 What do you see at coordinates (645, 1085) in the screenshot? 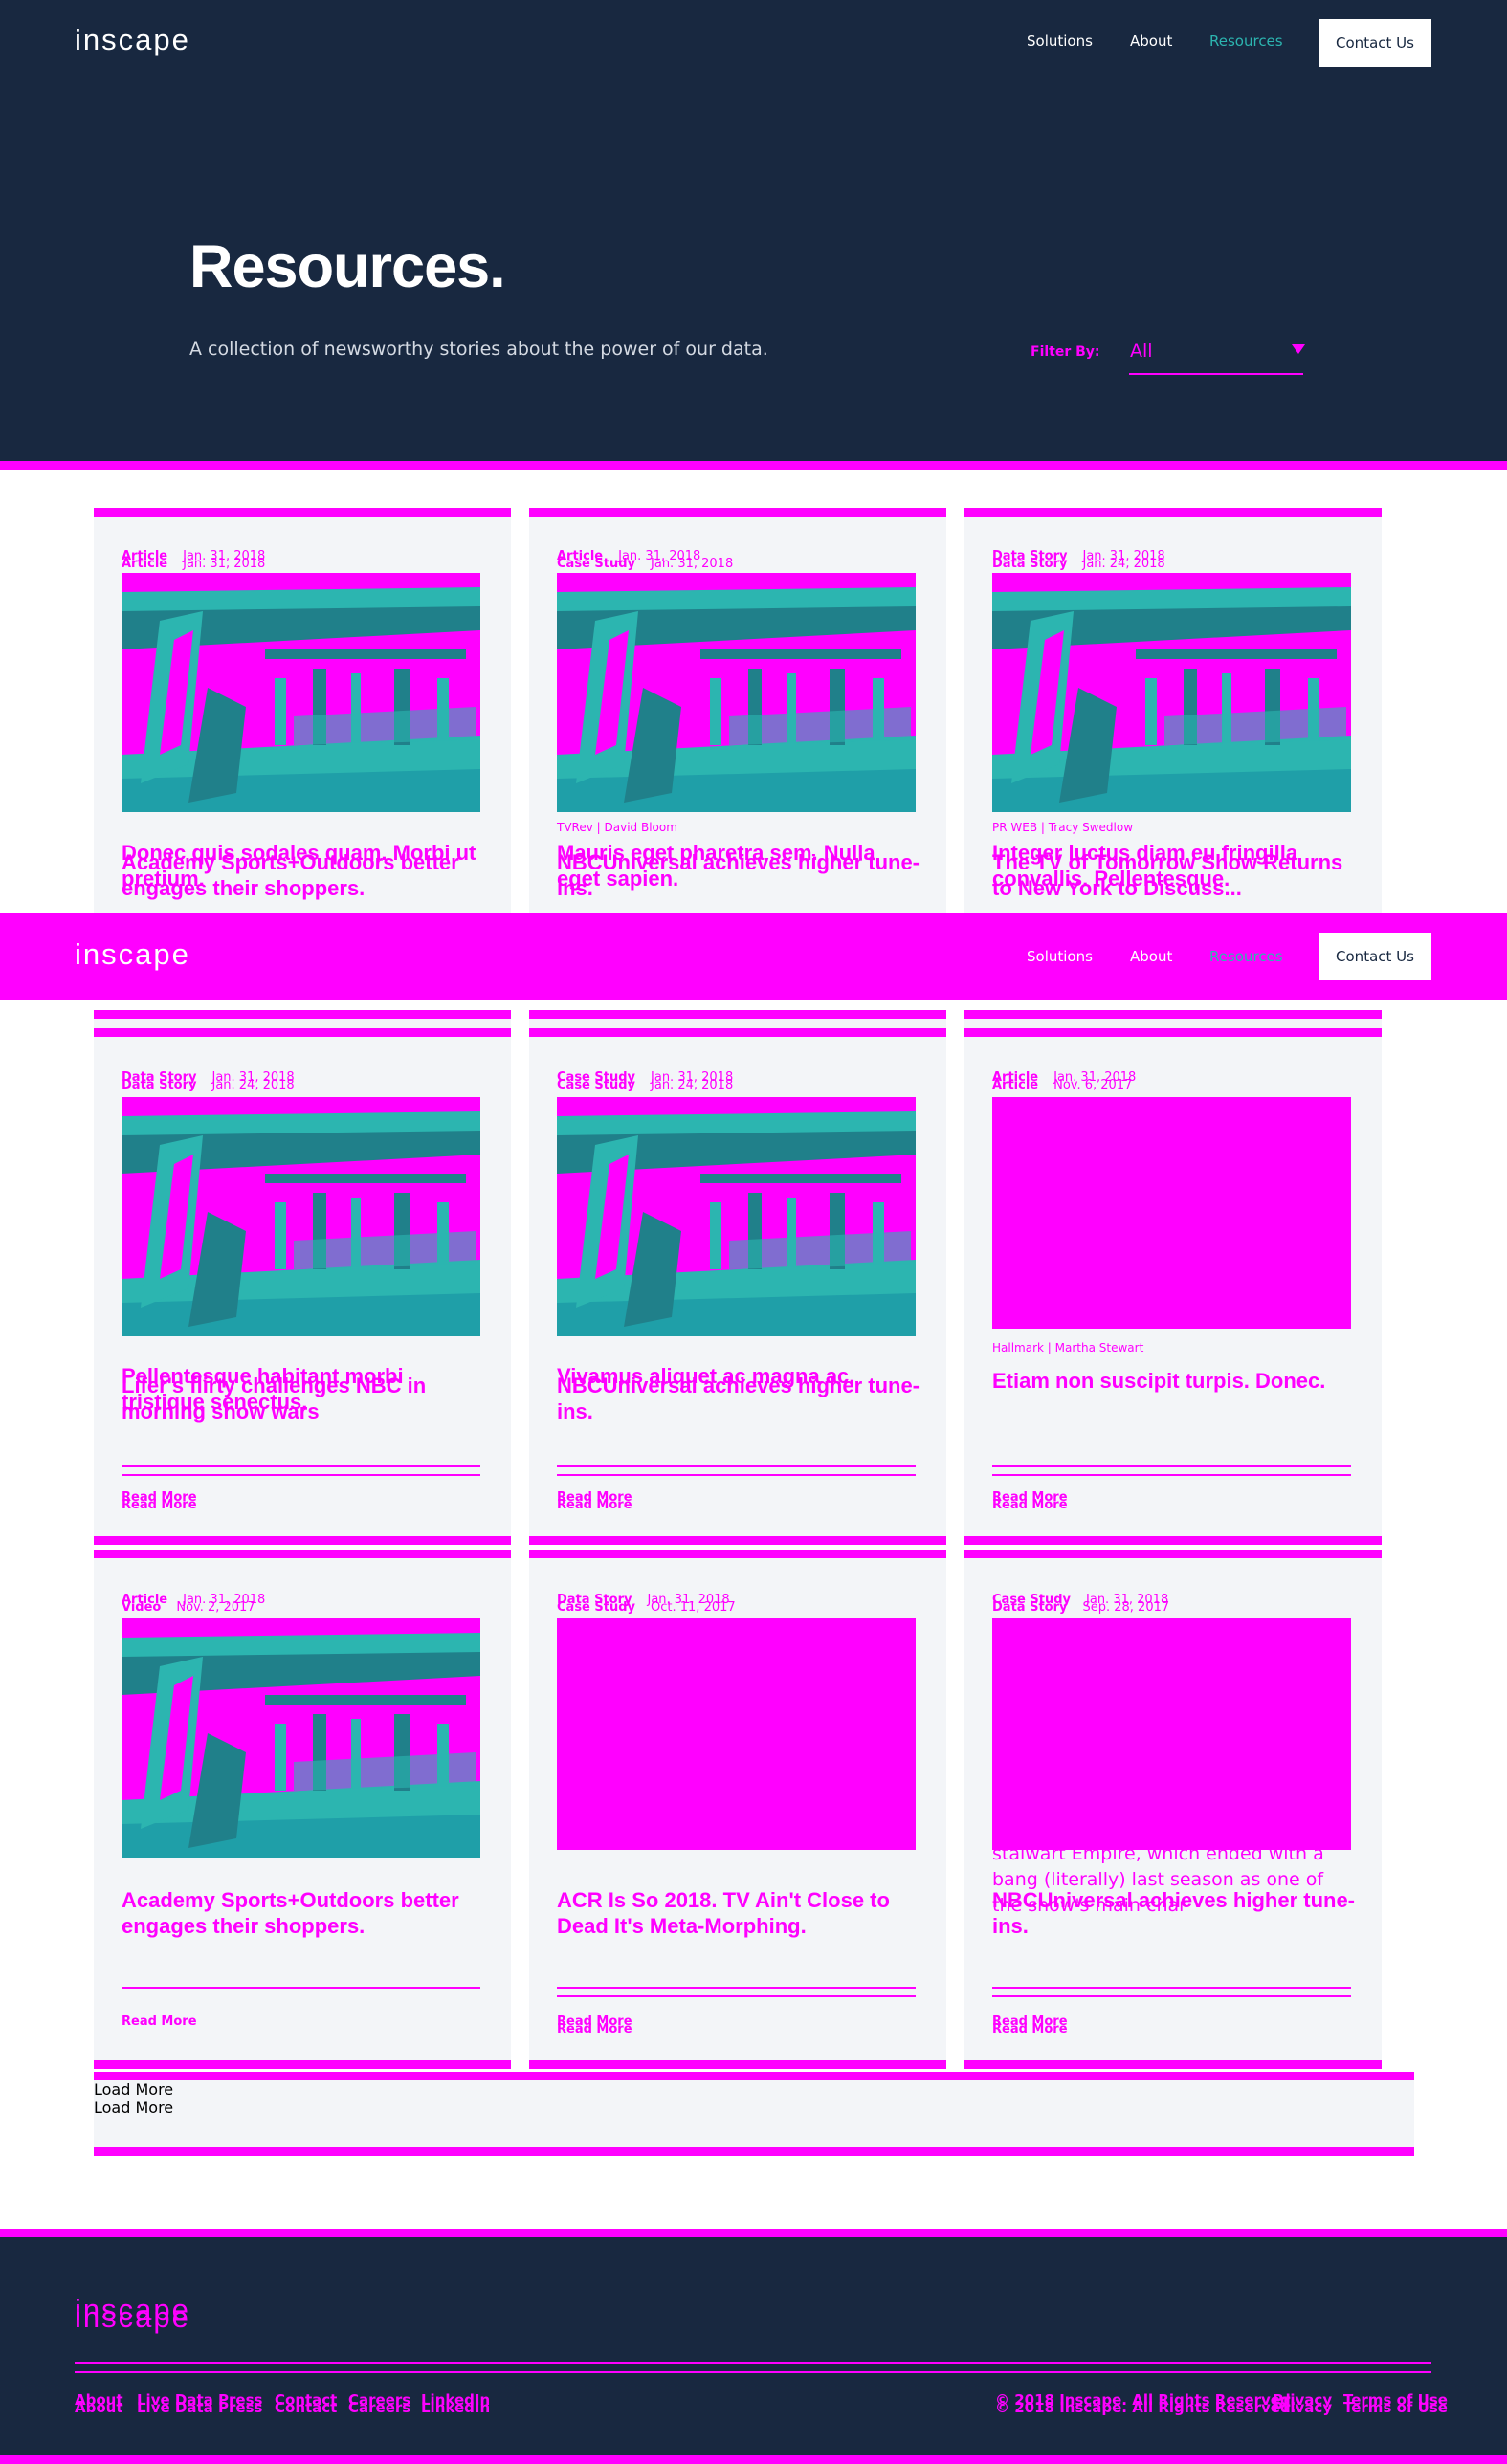
I see `card-meta: Case Study Jan. 24, 2018` at bounding box center [645, 1085].